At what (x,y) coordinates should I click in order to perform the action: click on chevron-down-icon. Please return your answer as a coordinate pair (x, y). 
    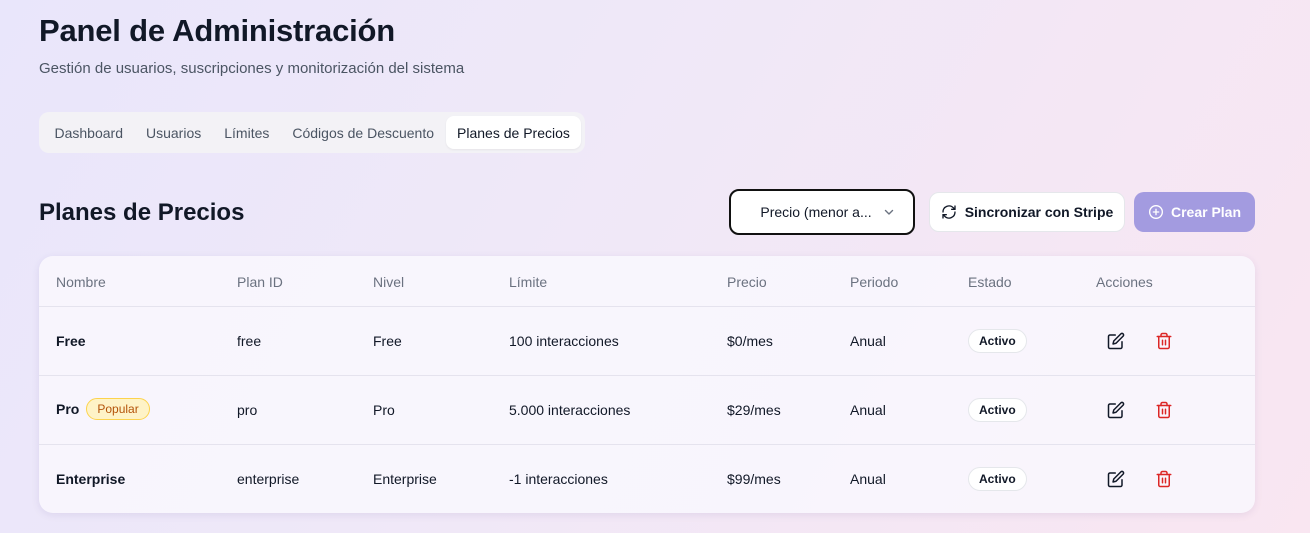
    Looking at the image, I should click on (889, 213).